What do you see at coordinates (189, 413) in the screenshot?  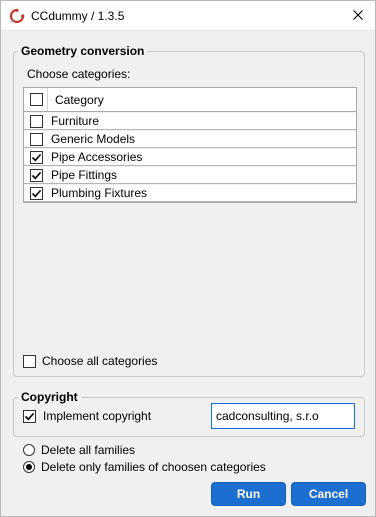 I see `copyright-group: Copyright Implement copyright` at bounding box center [189, 413].